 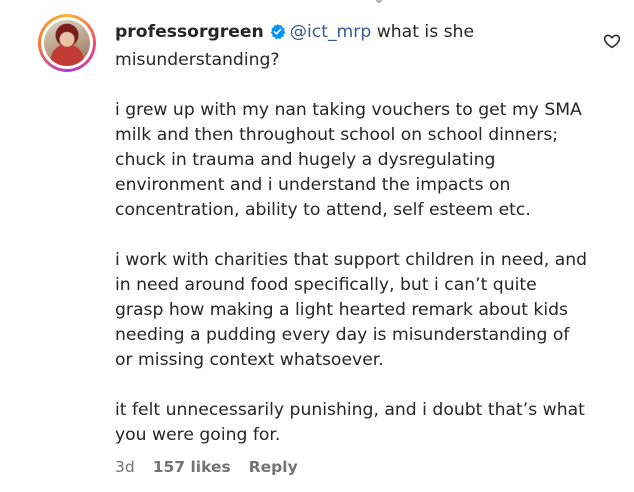 I want to click on reply-button: Reply, so click(x=273, y=467).